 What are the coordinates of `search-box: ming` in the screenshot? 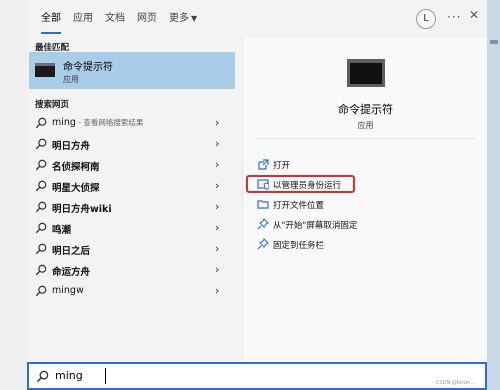 It's located at (257, 376).